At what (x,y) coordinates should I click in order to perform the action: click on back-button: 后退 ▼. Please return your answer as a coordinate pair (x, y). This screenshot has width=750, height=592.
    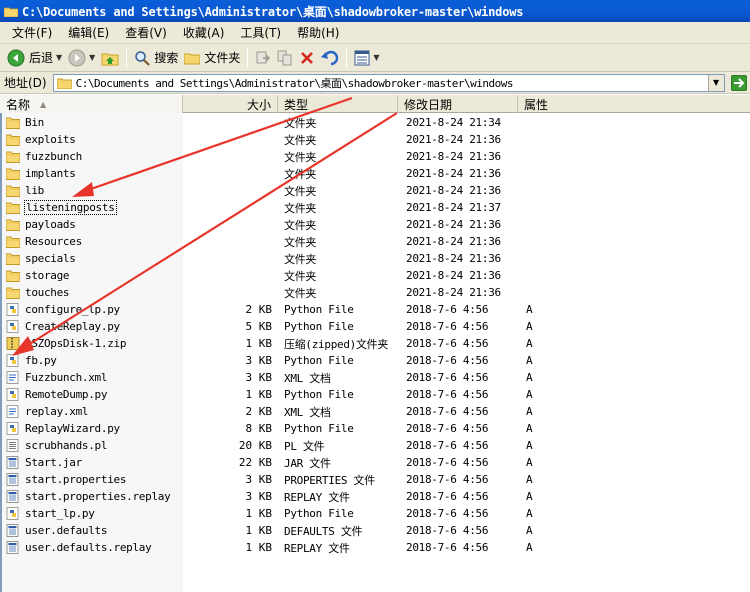
    Looking at the image, I should click on (34, 58).